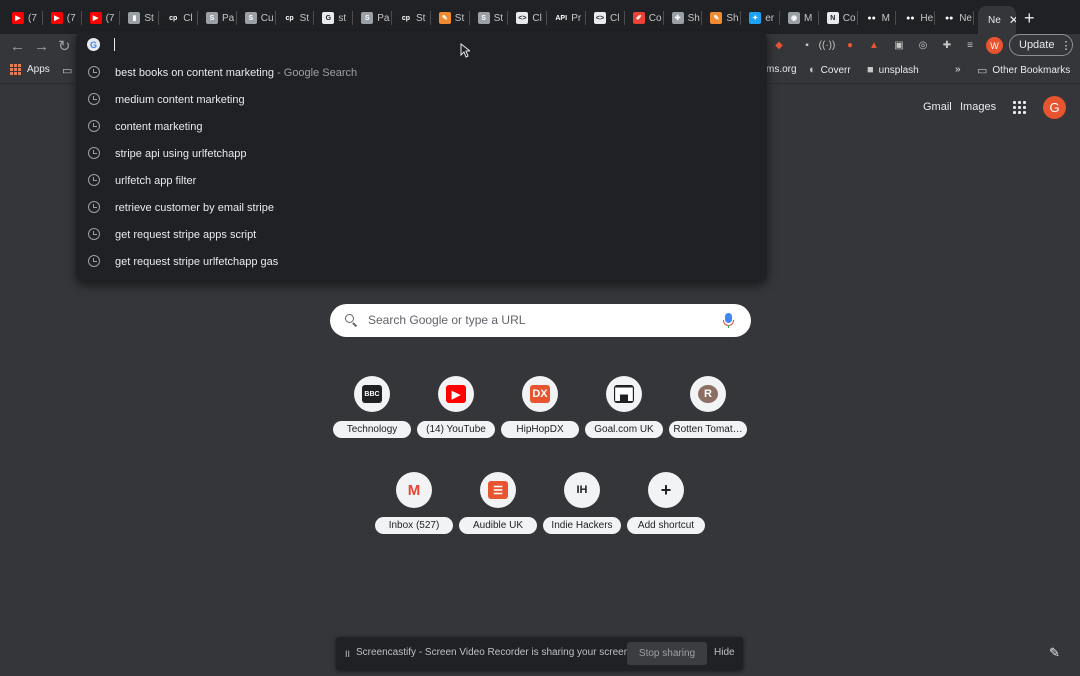 This screenshot has width=1080, height=676. I want to click on images-link: Images, so click(978, 107).